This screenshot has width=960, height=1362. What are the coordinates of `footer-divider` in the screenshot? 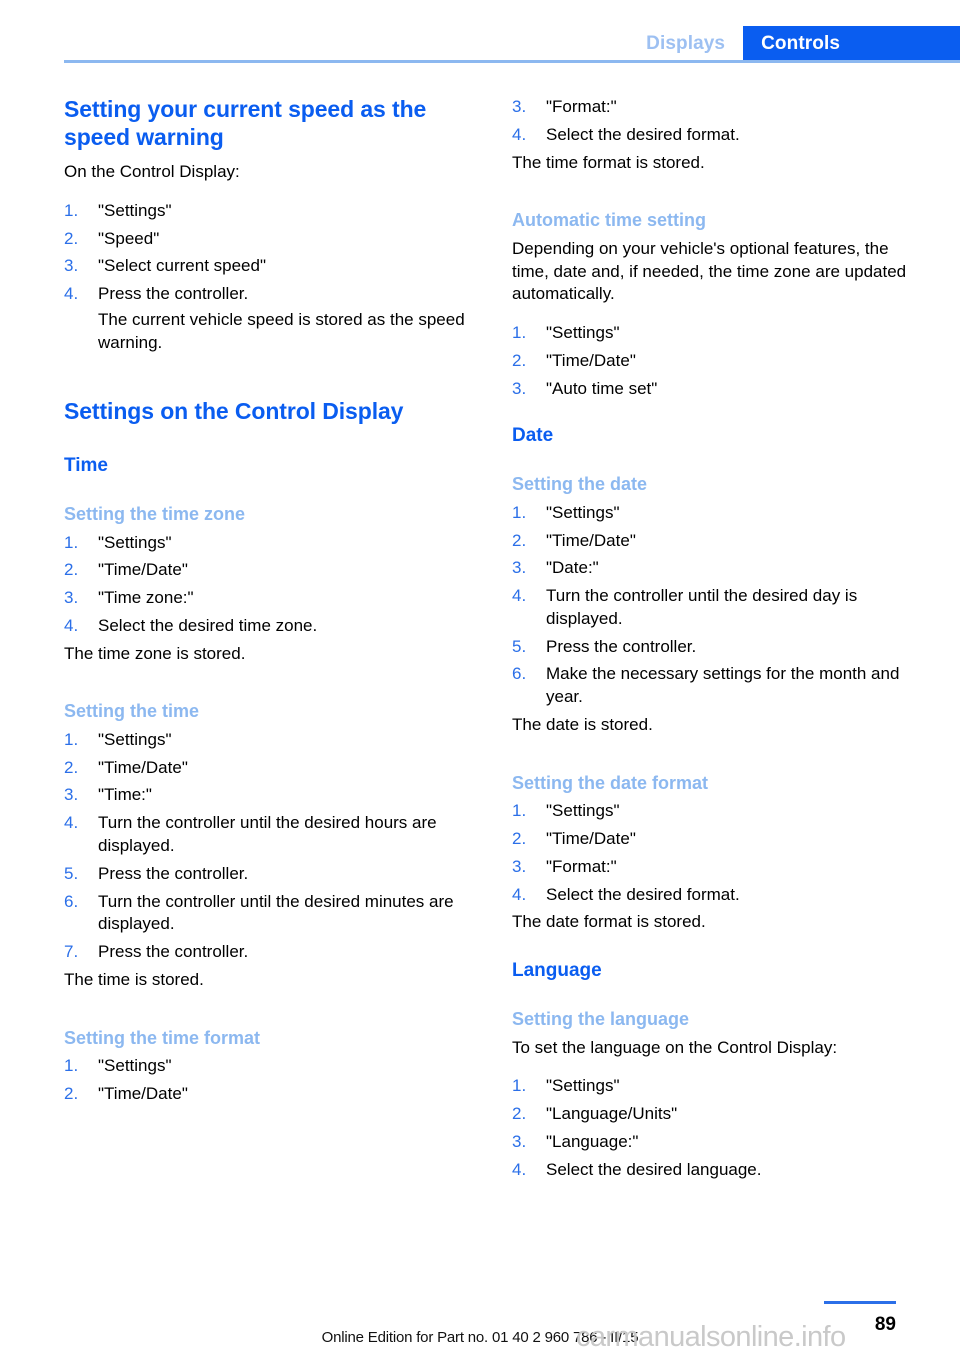 It's located at (860, 1302).